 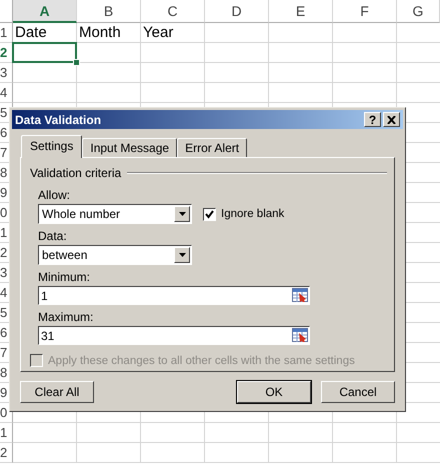 I want to click on cell-text: Date, so click(x=31, y=32).